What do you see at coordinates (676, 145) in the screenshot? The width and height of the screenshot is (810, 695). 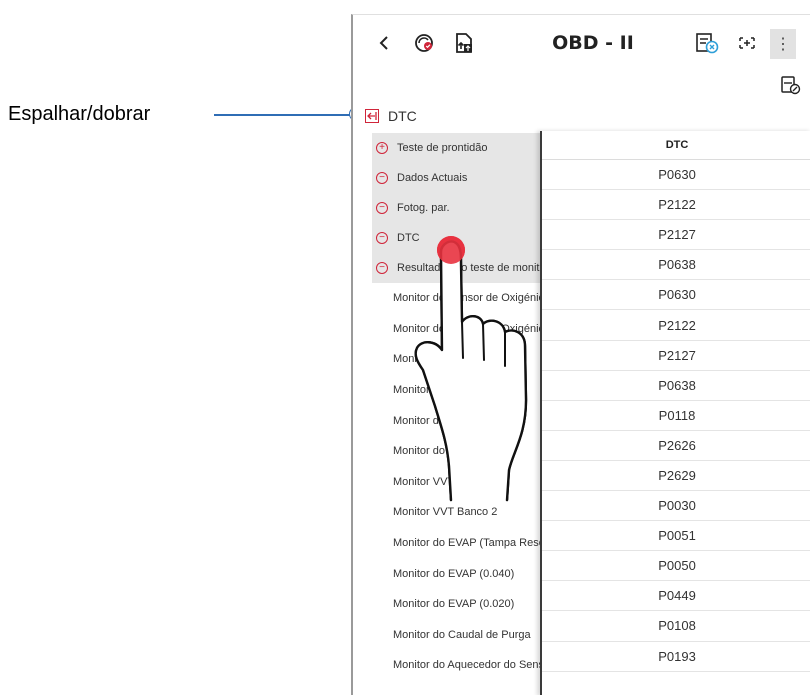 I see `column-header-dtc: DTC` at bounding box center [676, 145].